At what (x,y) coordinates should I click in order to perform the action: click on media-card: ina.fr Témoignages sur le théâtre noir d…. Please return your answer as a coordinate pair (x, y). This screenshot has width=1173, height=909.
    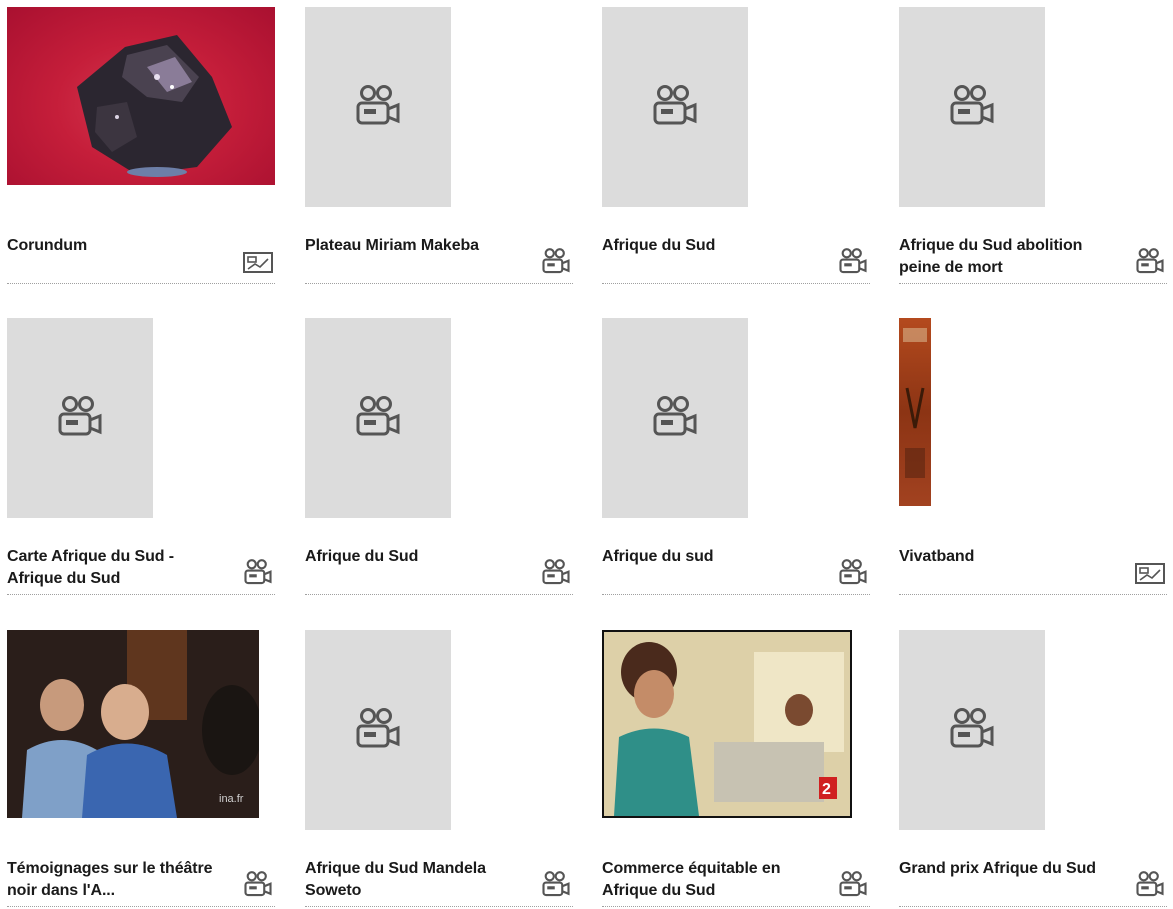
    Looking at the image, I should click on (141, 769).